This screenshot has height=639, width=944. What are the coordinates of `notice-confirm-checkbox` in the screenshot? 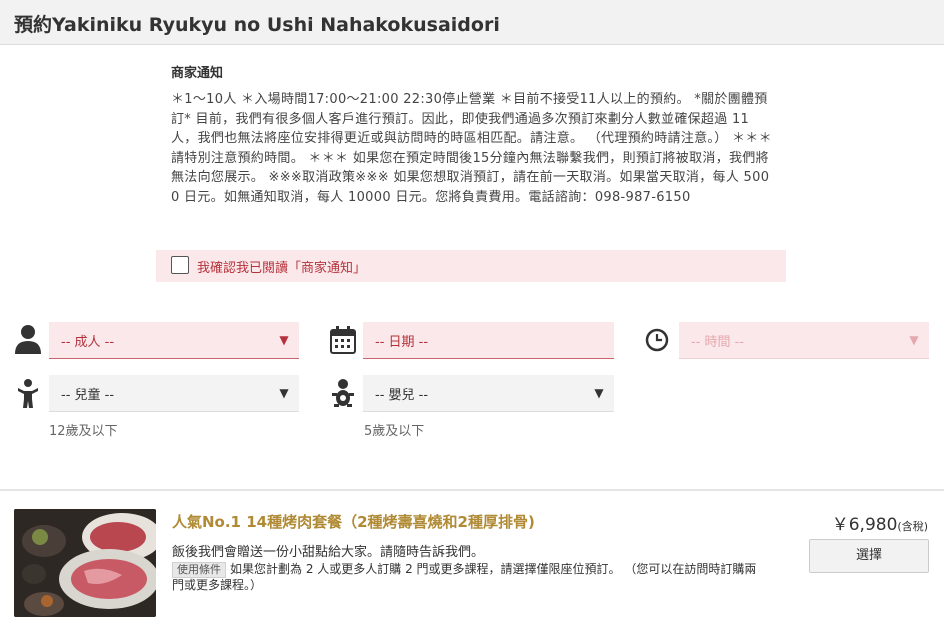 It's located at (180, 265).